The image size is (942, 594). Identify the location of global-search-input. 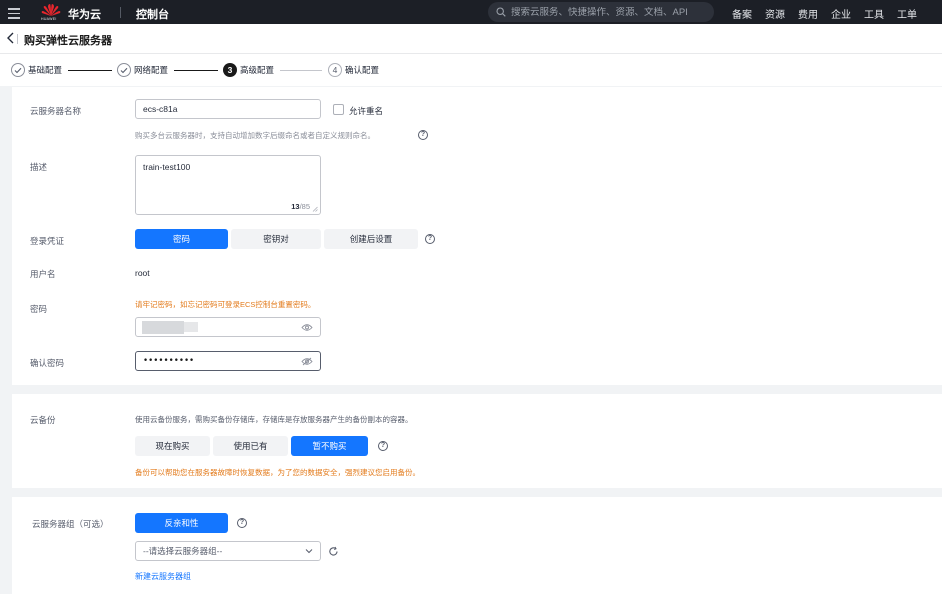
(606, 12).